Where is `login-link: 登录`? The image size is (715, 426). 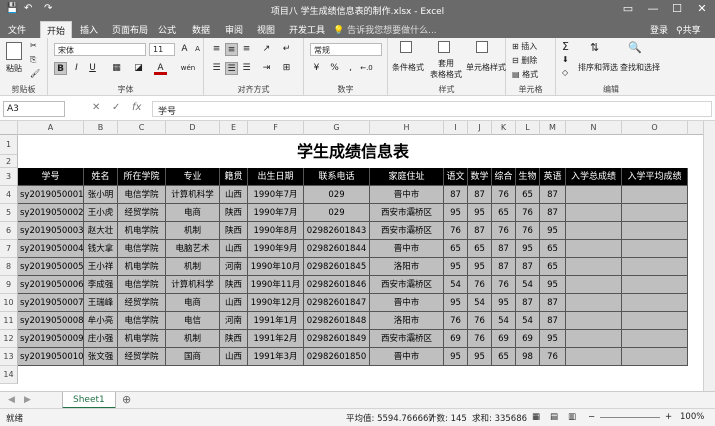 login-link: 登录 is located at coordinates (659, 29).